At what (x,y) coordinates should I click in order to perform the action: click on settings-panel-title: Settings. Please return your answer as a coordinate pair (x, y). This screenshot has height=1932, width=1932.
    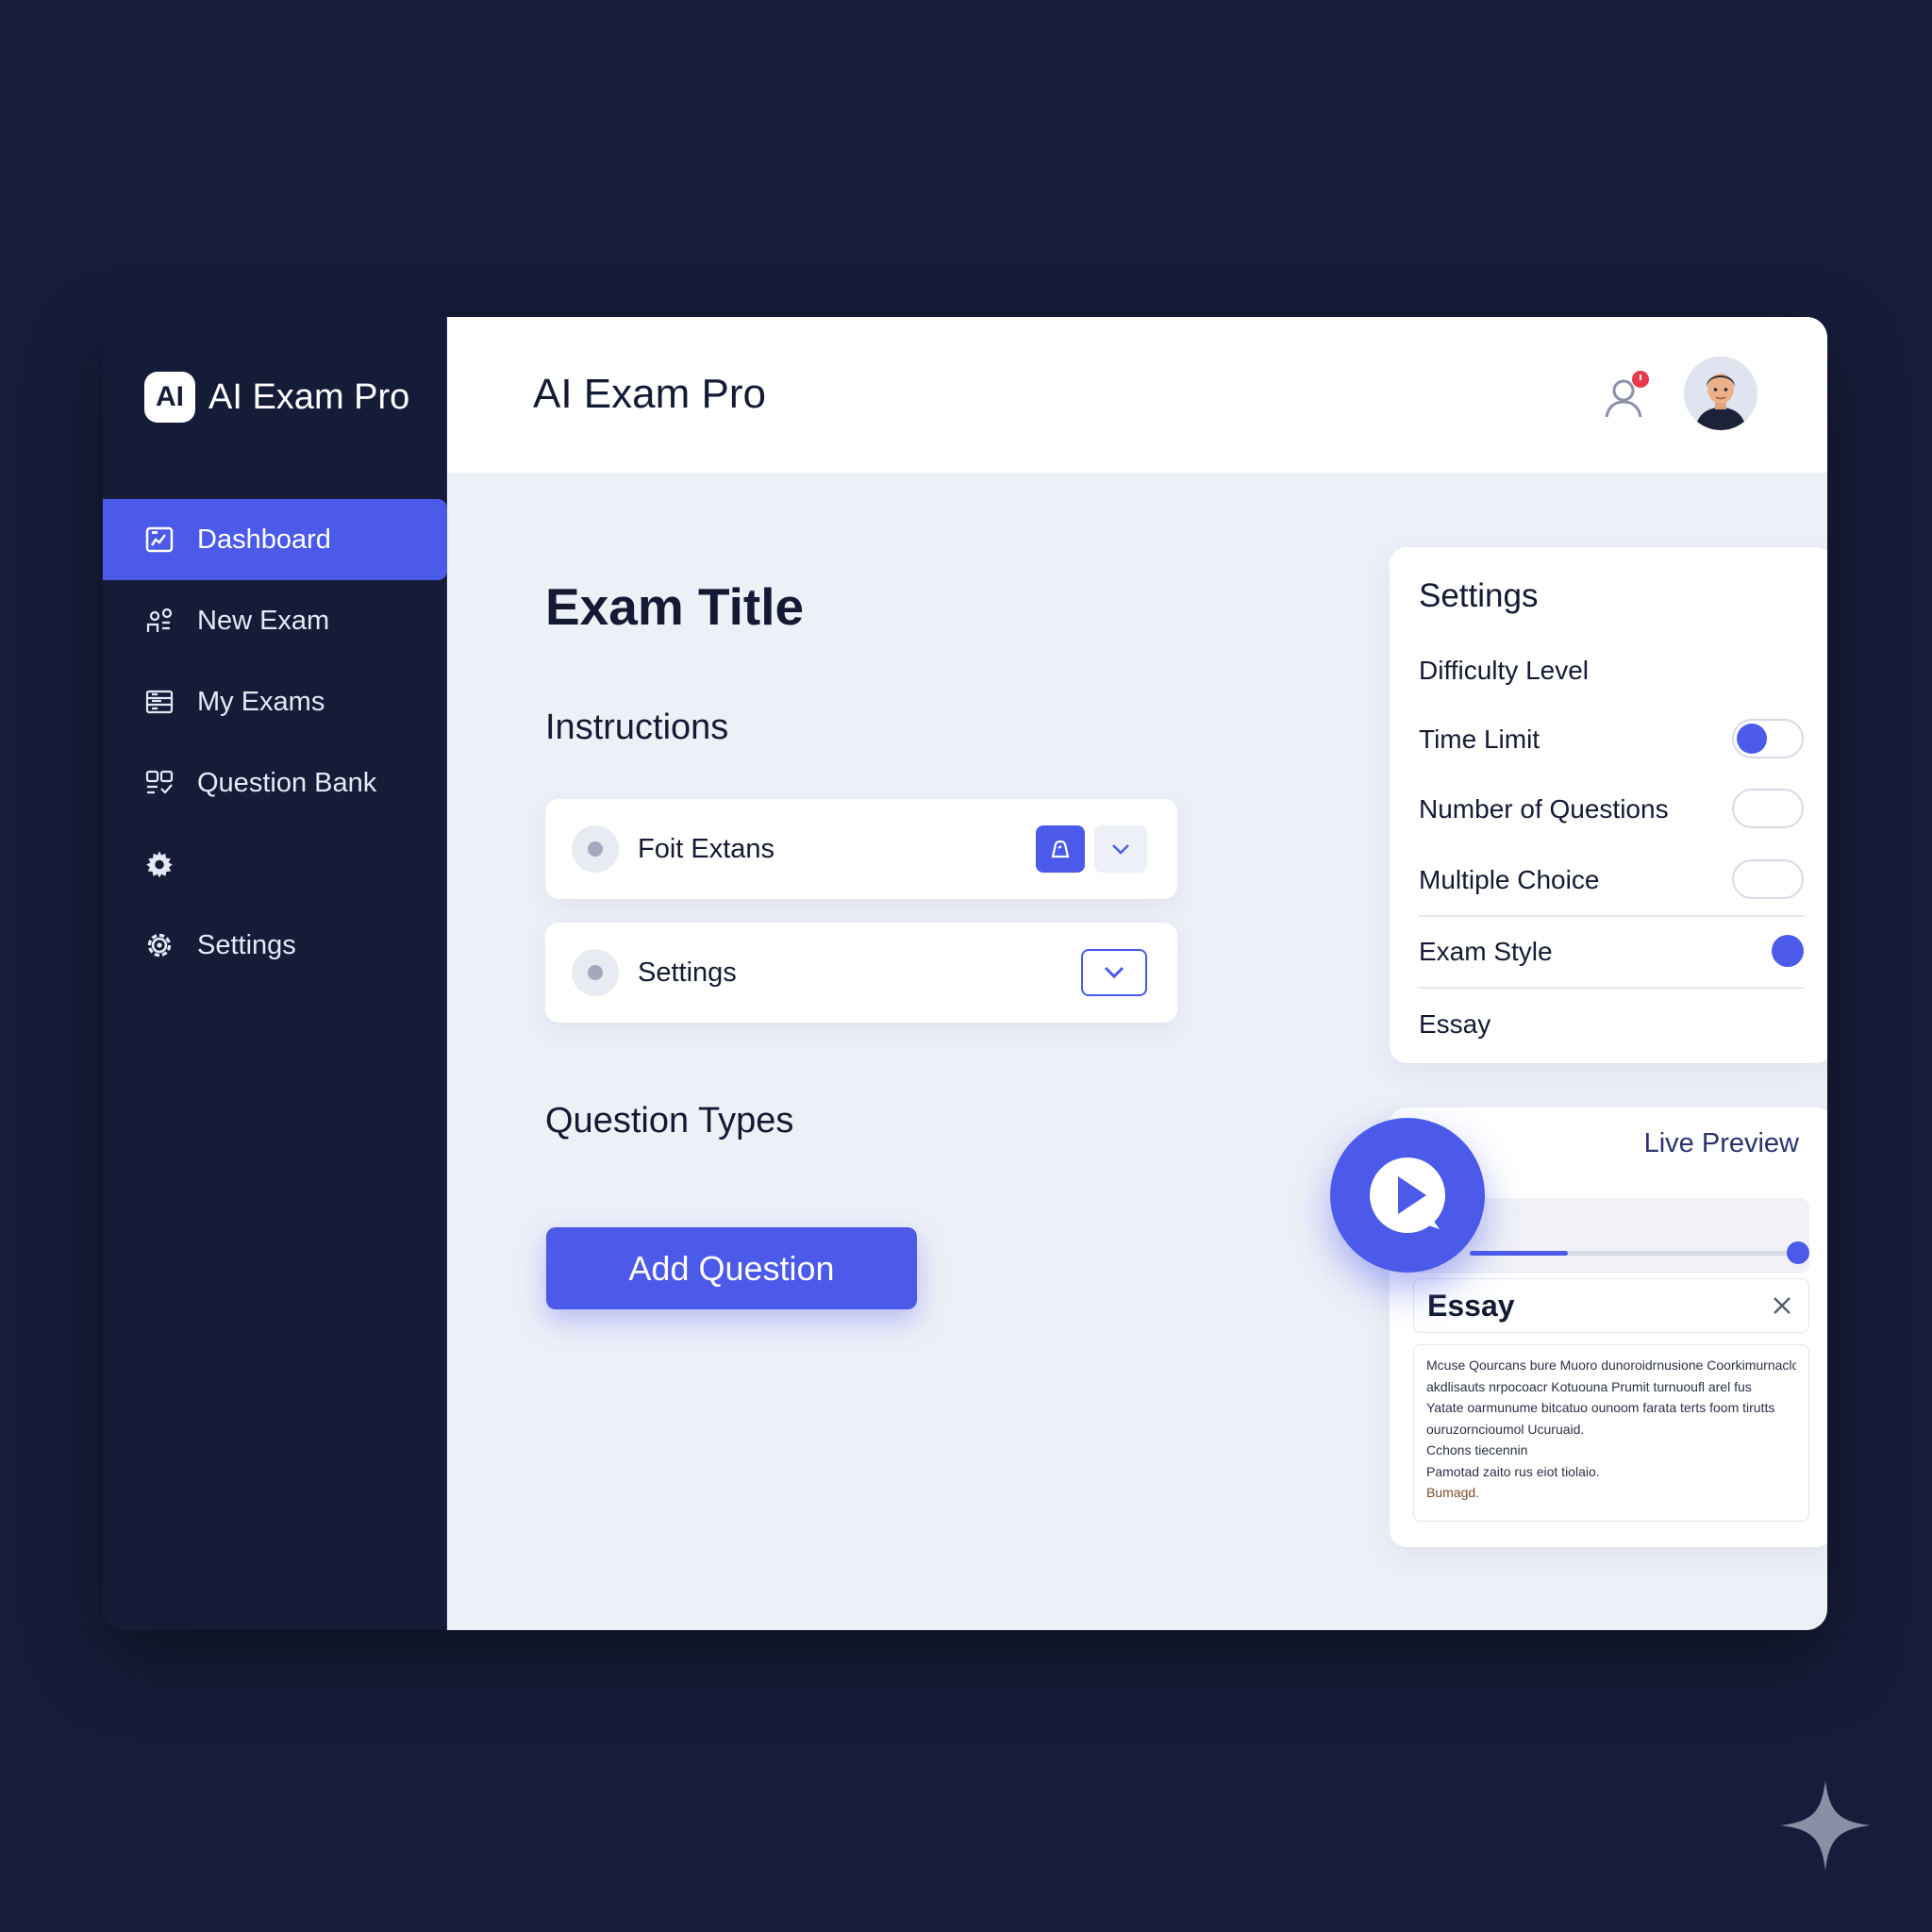
    Looking at the image, I should click on (1479, 595).